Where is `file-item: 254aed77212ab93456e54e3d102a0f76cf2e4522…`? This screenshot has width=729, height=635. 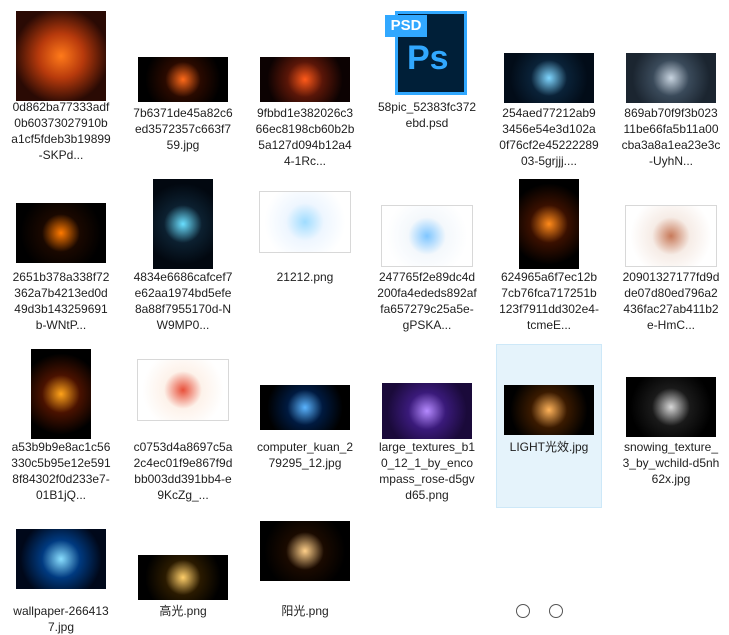 file-item: 254aed77212ab93456e54e3d102a0f76cf2e4522… is located at coordinates (549, 86).